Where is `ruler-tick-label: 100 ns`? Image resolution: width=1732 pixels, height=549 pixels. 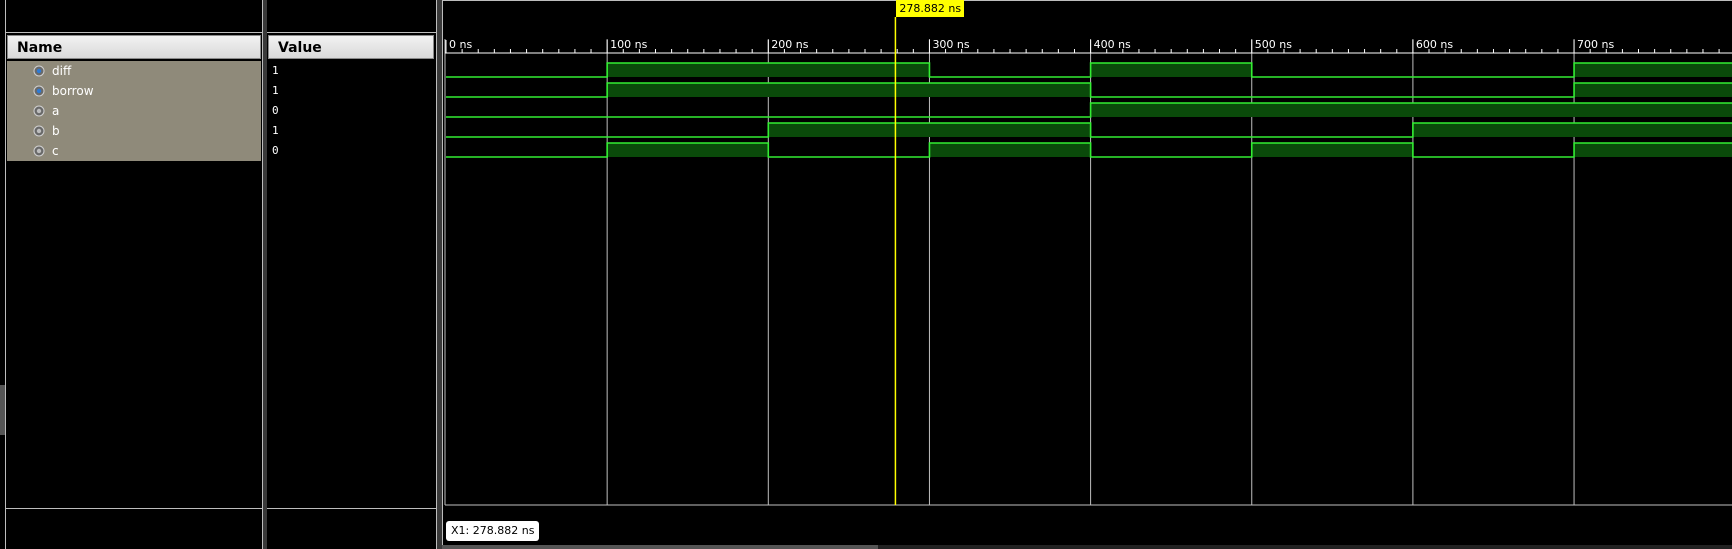 ruler-tick-label: 100 ns is located at coordinates (628, 44).